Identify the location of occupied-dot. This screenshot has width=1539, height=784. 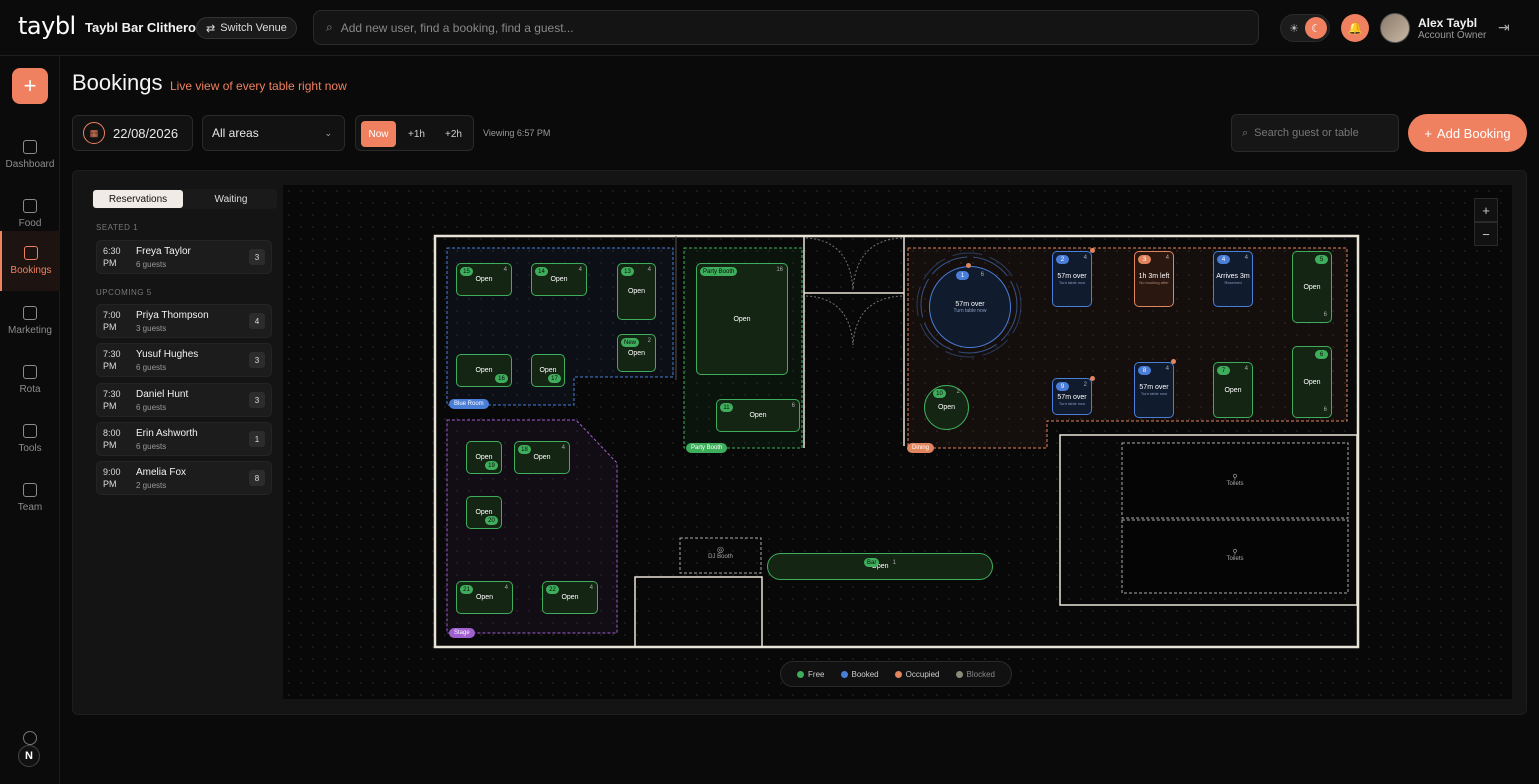
(898, 674).